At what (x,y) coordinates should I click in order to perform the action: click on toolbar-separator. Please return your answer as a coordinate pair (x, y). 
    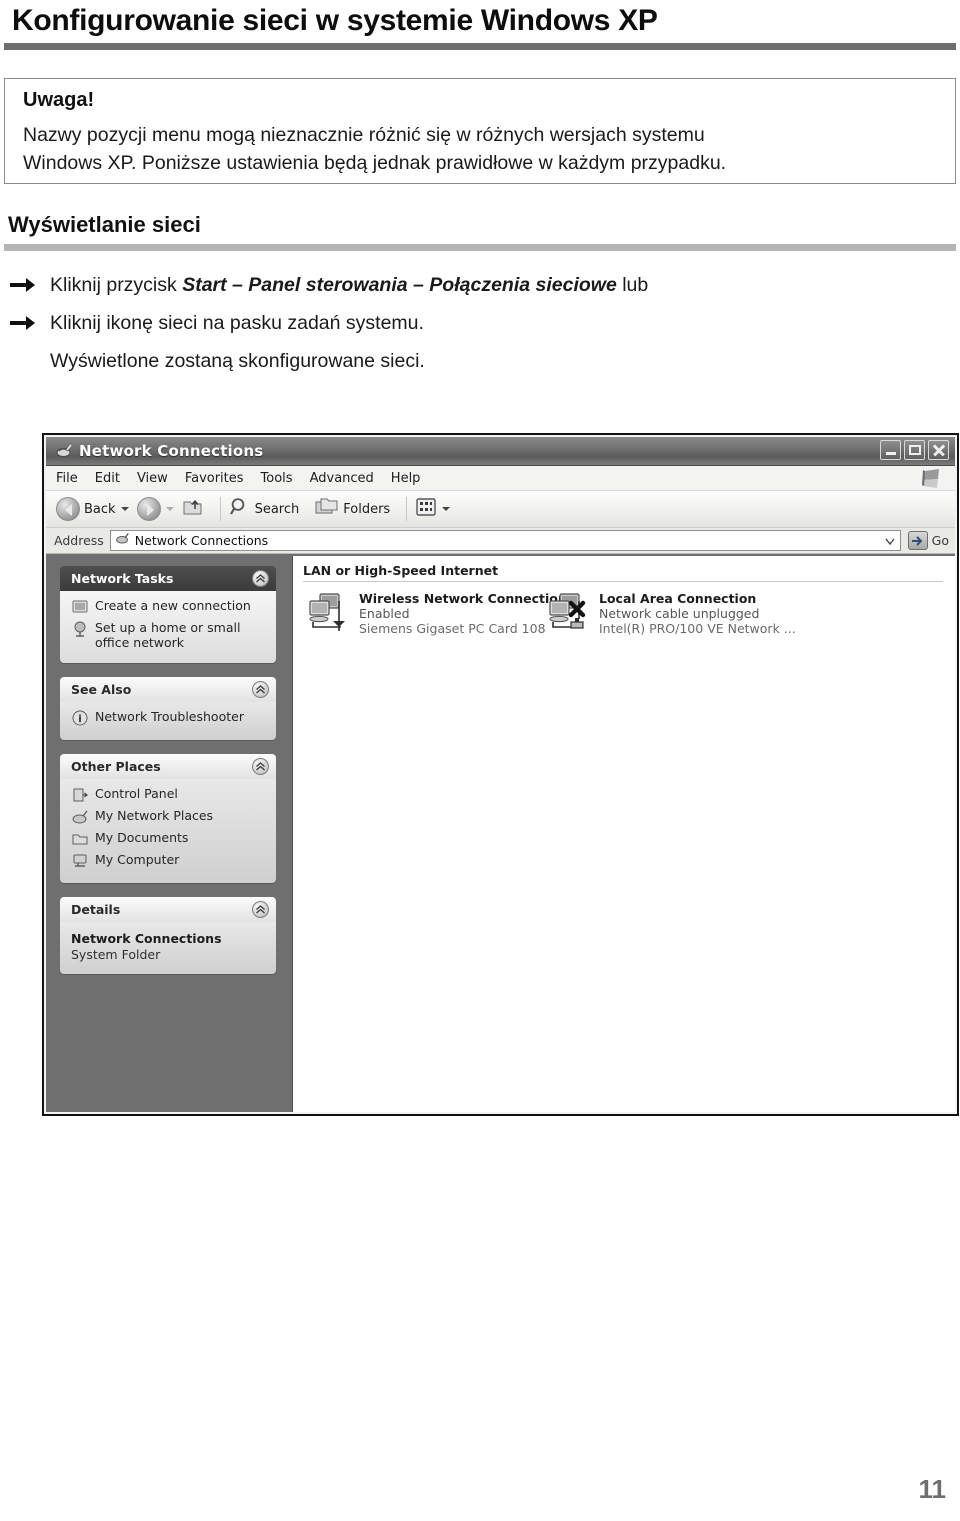
    Looking at the image, I should click on (220, 509).